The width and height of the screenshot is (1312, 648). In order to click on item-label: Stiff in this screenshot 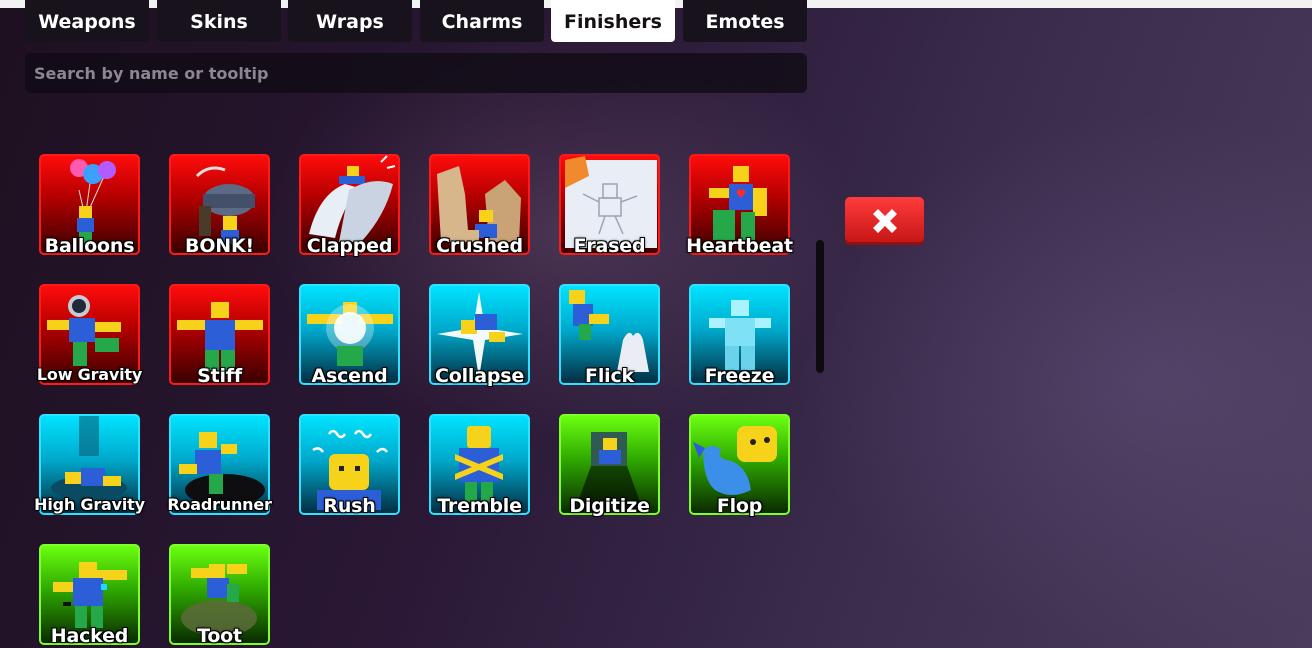, I will do `click(219, 376)`.